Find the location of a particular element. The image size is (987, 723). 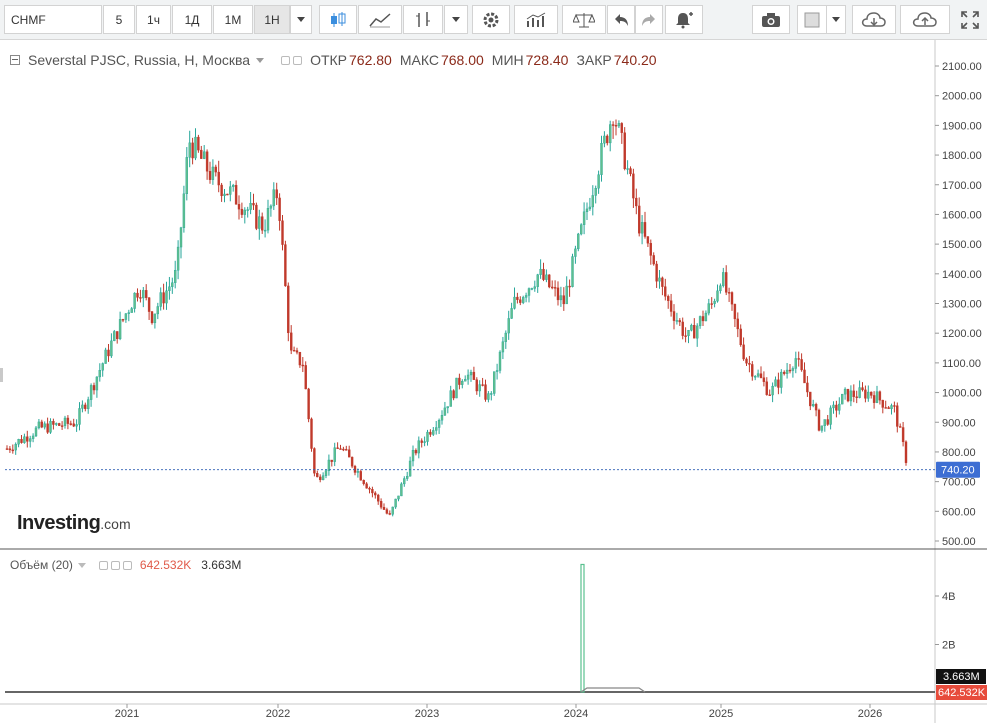

interval-1h: 1ч is located at coordinates (153, 19).